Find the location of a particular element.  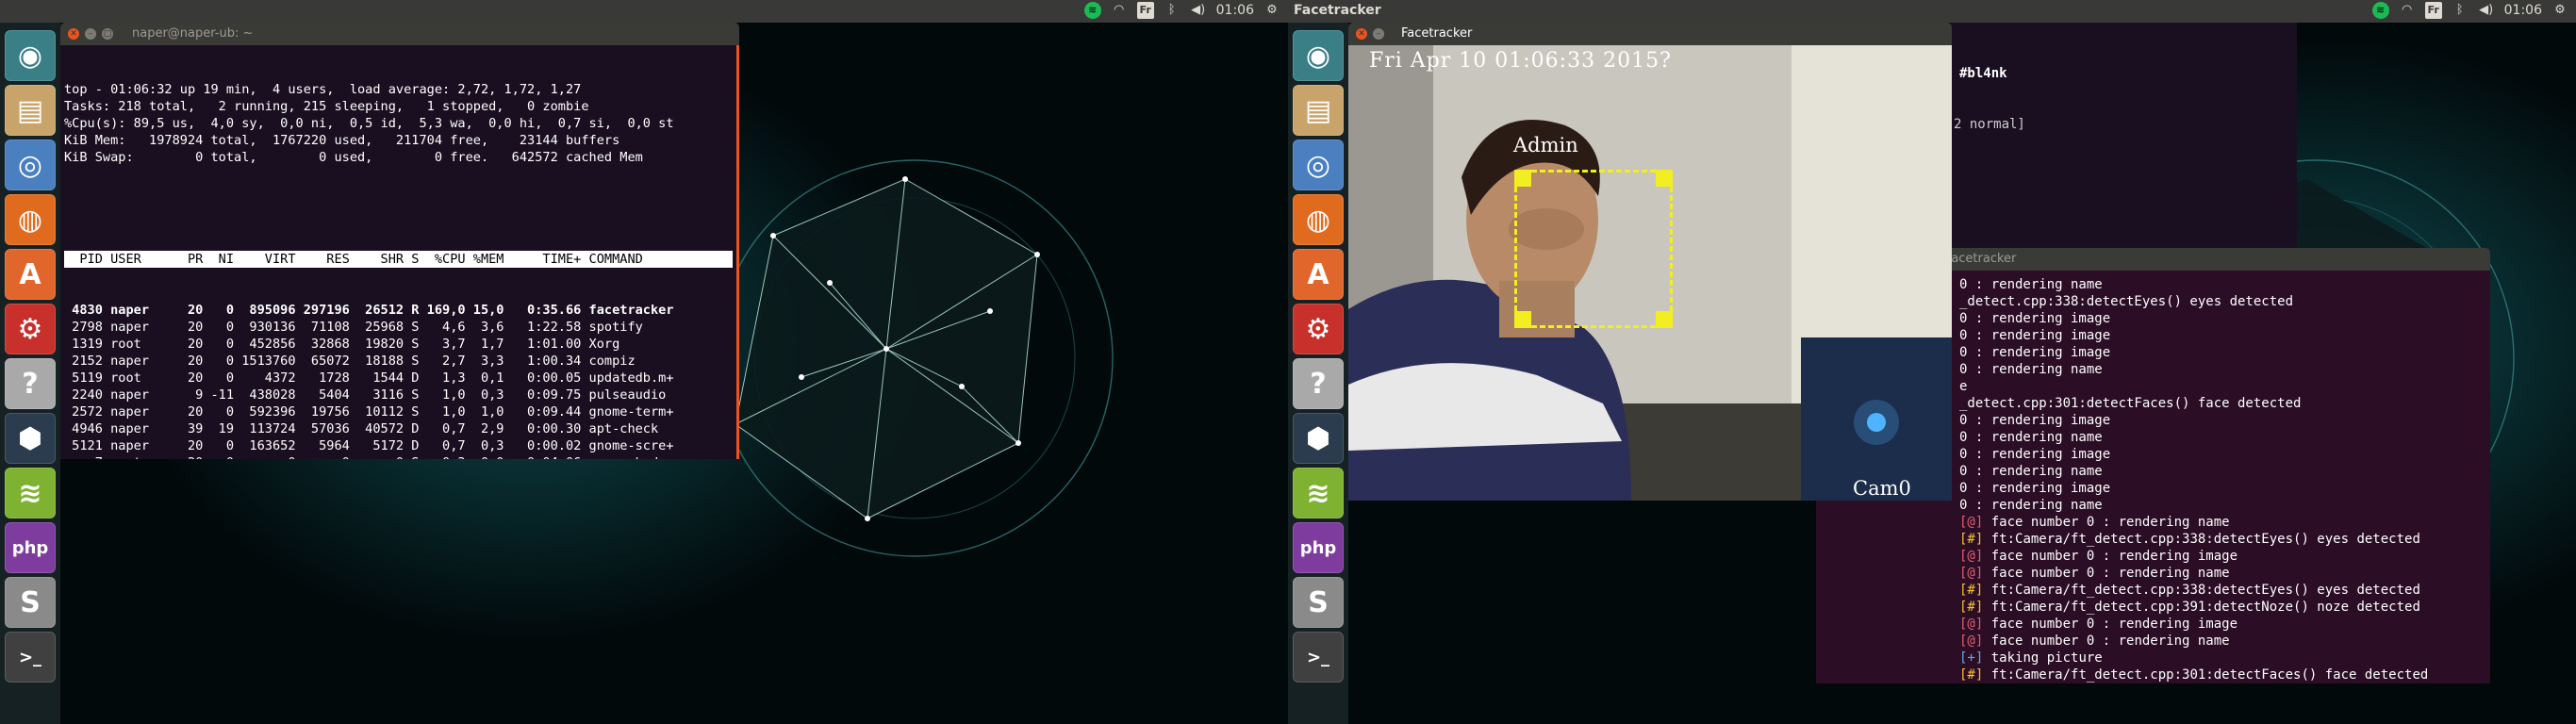

status-text: 2 normal] is located at coordinates (1989, 125).